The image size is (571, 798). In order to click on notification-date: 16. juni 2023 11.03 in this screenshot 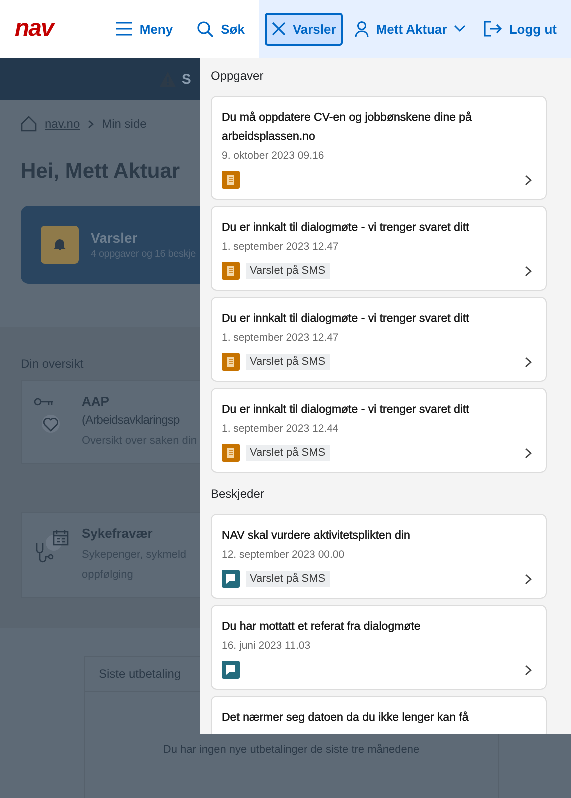, I will do `click(267, 646)`.